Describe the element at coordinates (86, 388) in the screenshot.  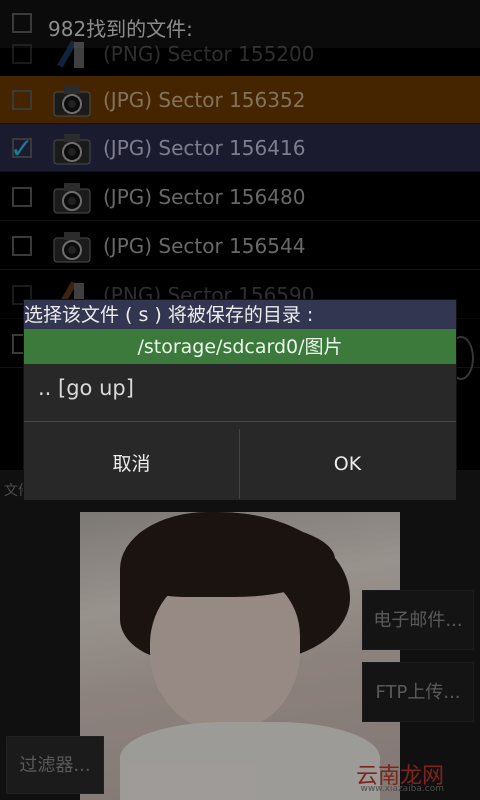
I see `go-up-item: .. [go up]` at that location.